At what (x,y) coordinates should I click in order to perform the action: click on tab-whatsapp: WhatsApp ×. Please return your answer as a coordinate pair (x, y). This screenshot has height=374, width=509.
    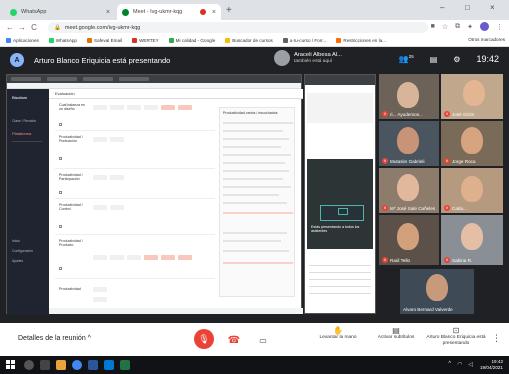
    Looking at the image, I should click on (60, 12).